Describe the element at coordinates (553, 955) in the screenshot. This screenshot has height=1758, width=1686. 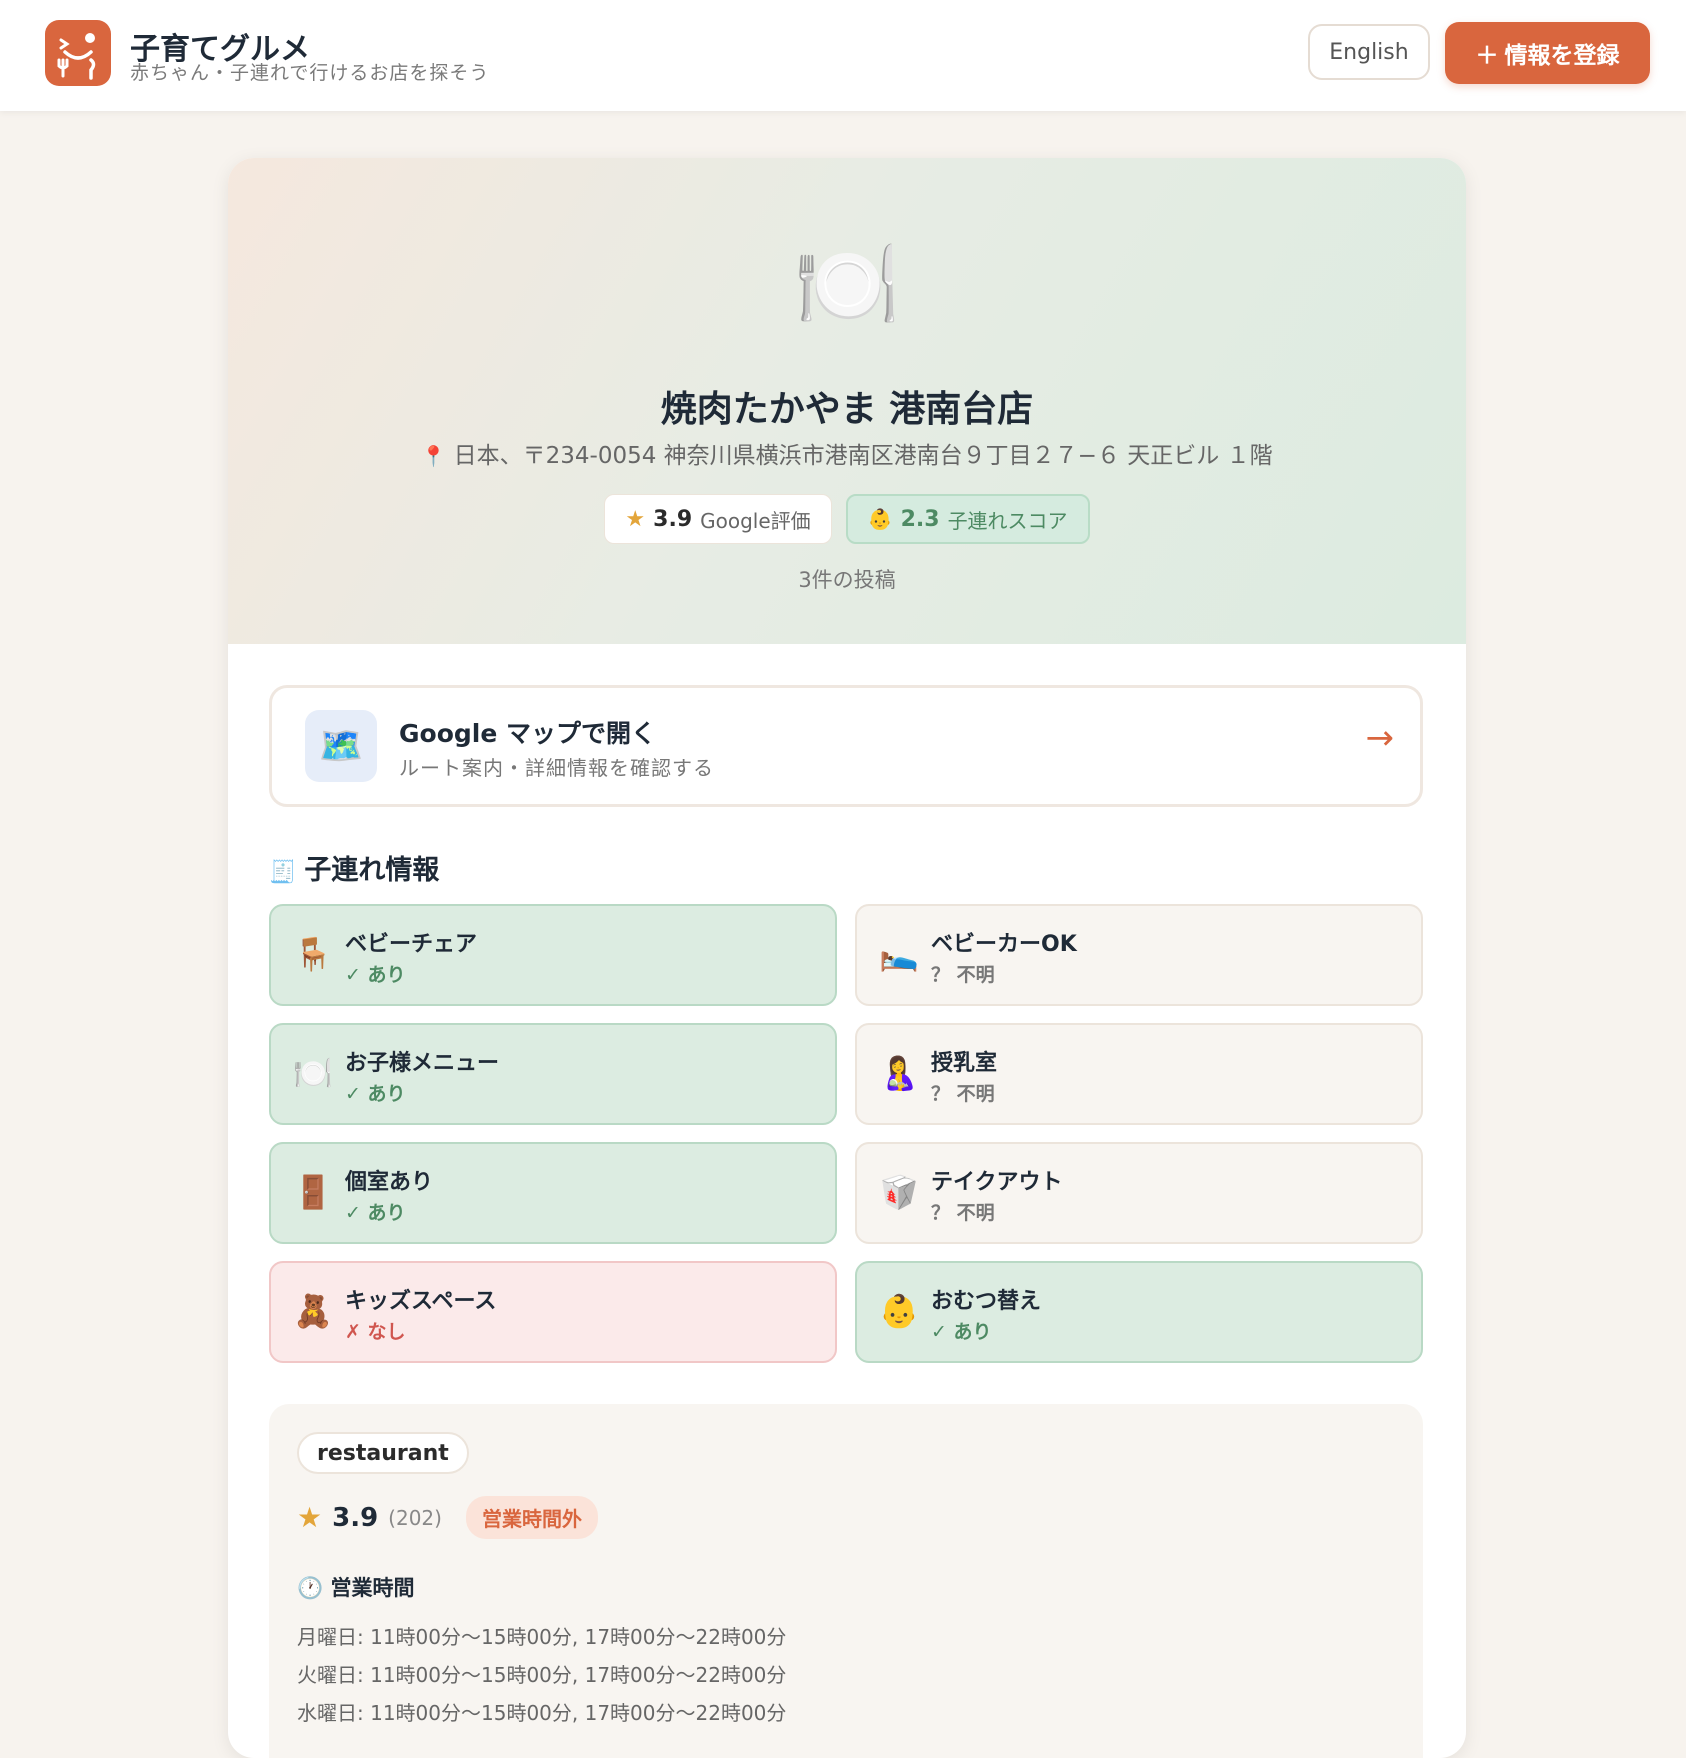
I see `kid-feature-item: 🪑 ベビーチェア ✓ あり` at that location.